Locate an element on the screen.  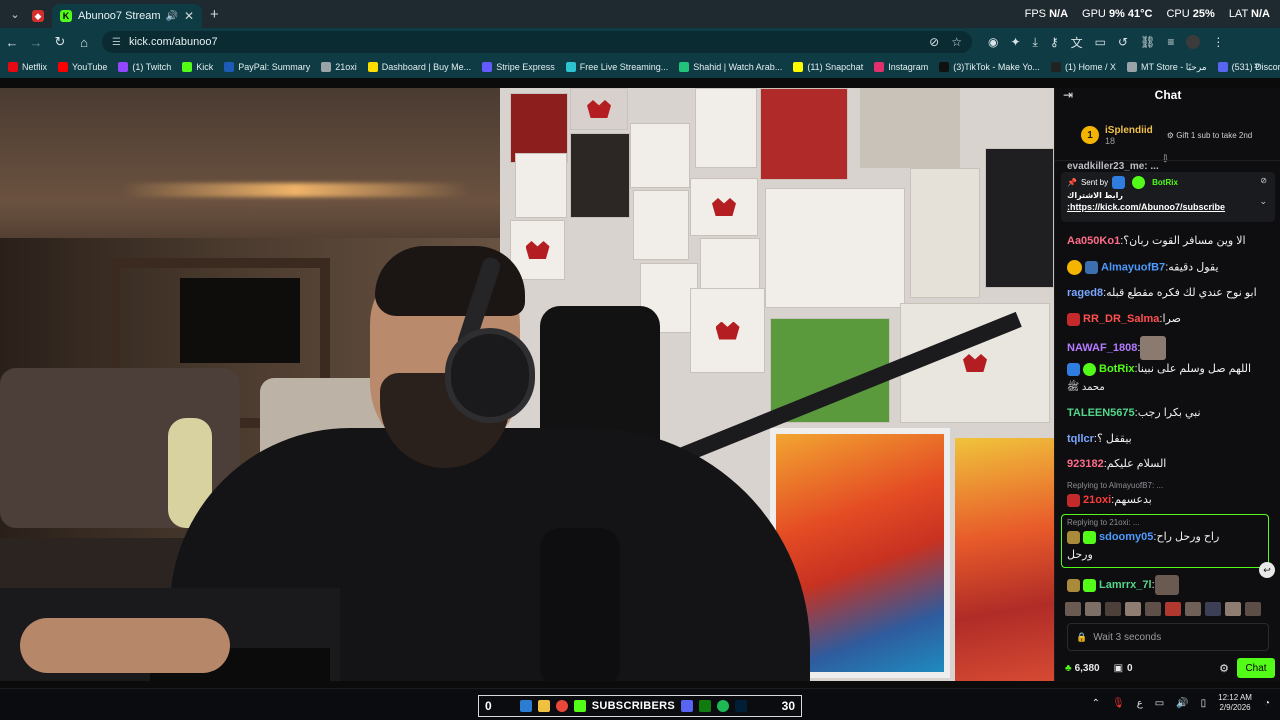
tab-search-button: ⌄ is located at coordinates (15, 14).